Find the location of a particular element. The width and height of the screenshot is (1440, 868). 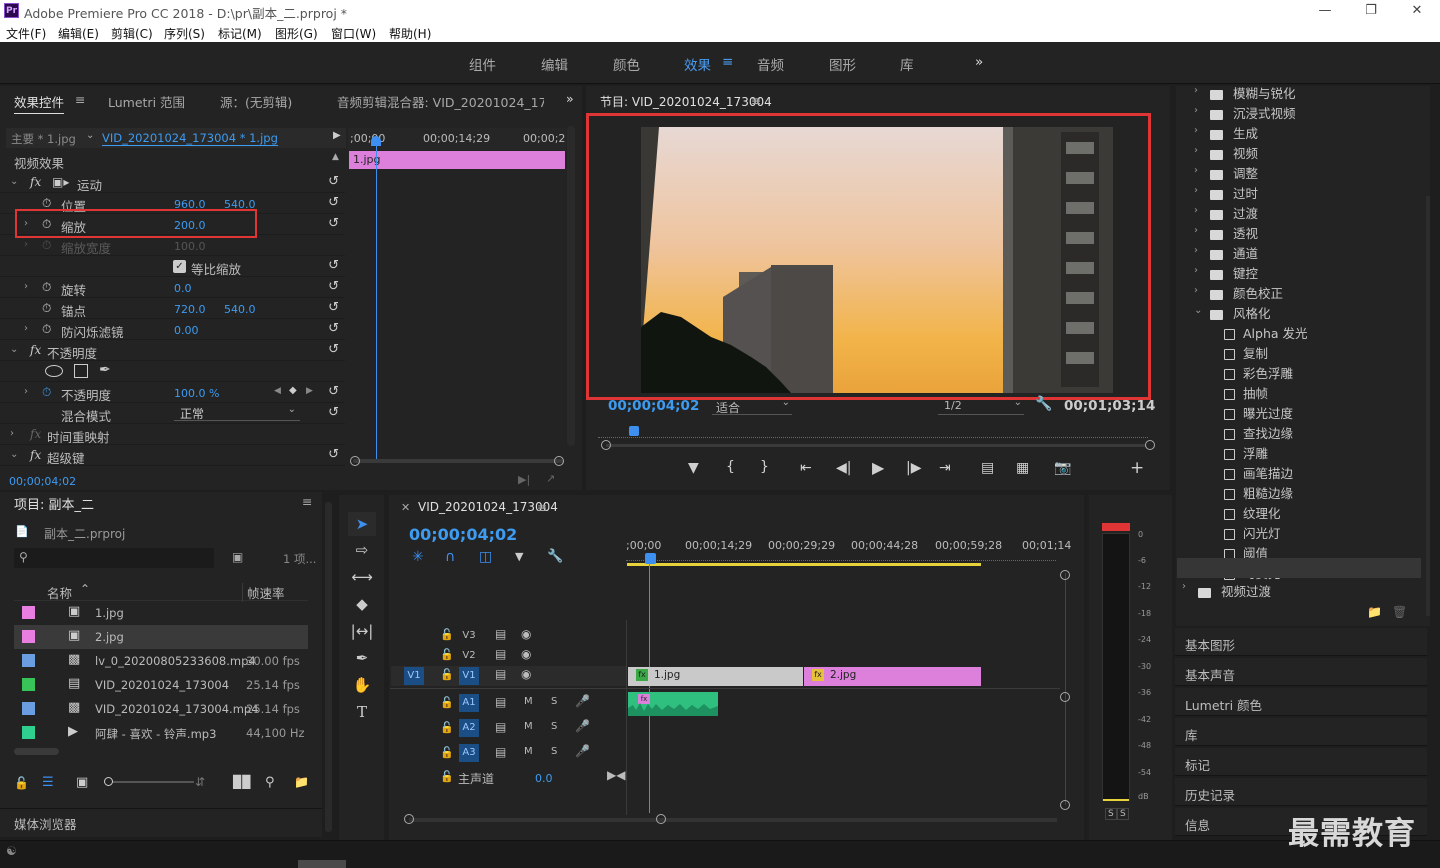

trash-icon: 🗑 is located at coordinates (1399, 612).